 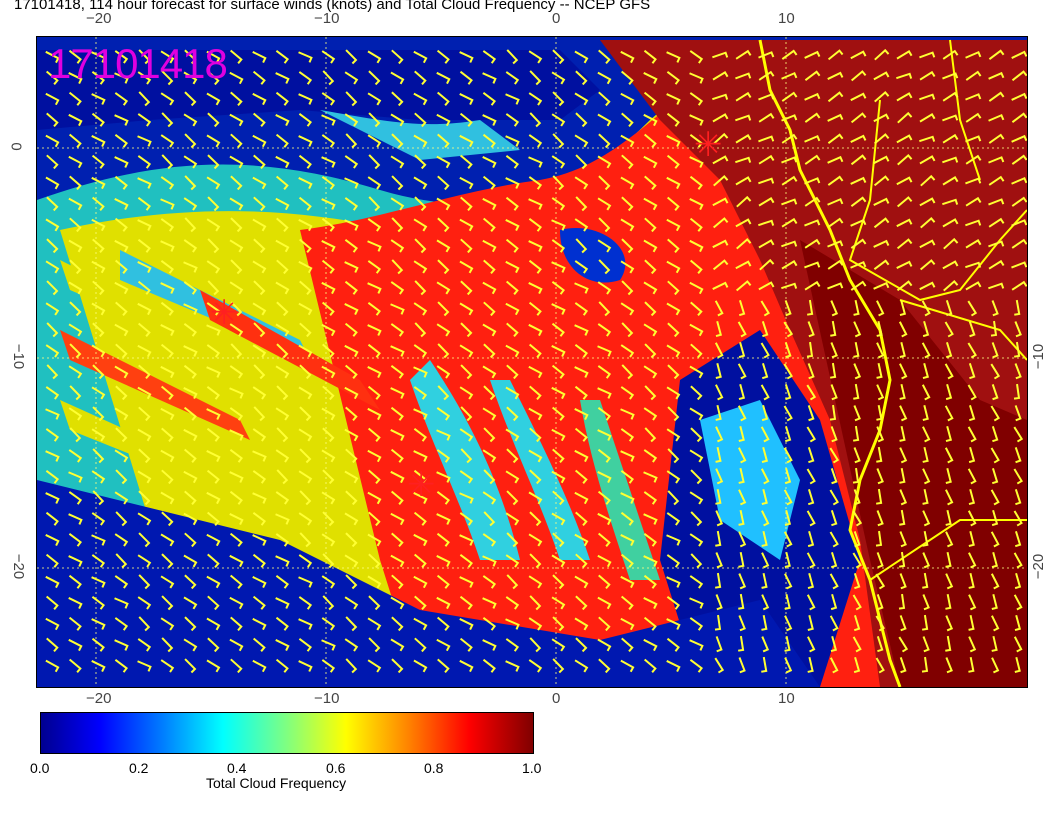 I want to click on x-top-tick: −10, so click(x=327, y=18).